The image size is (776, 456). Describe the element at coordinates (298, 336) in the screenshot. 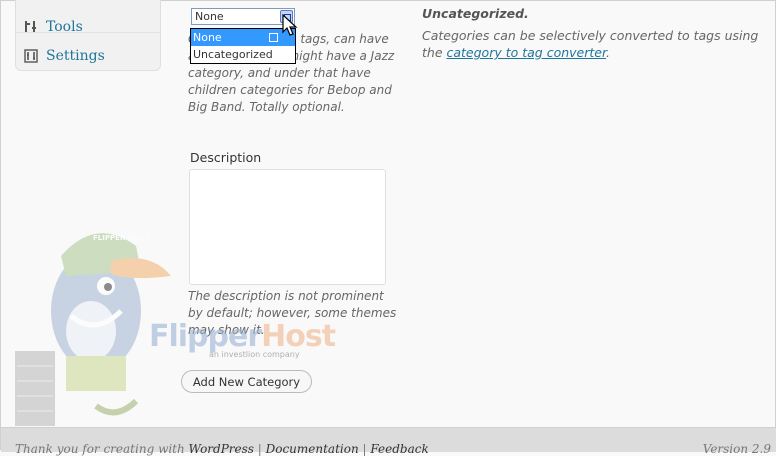

I see `brand-second: Host` at that location.